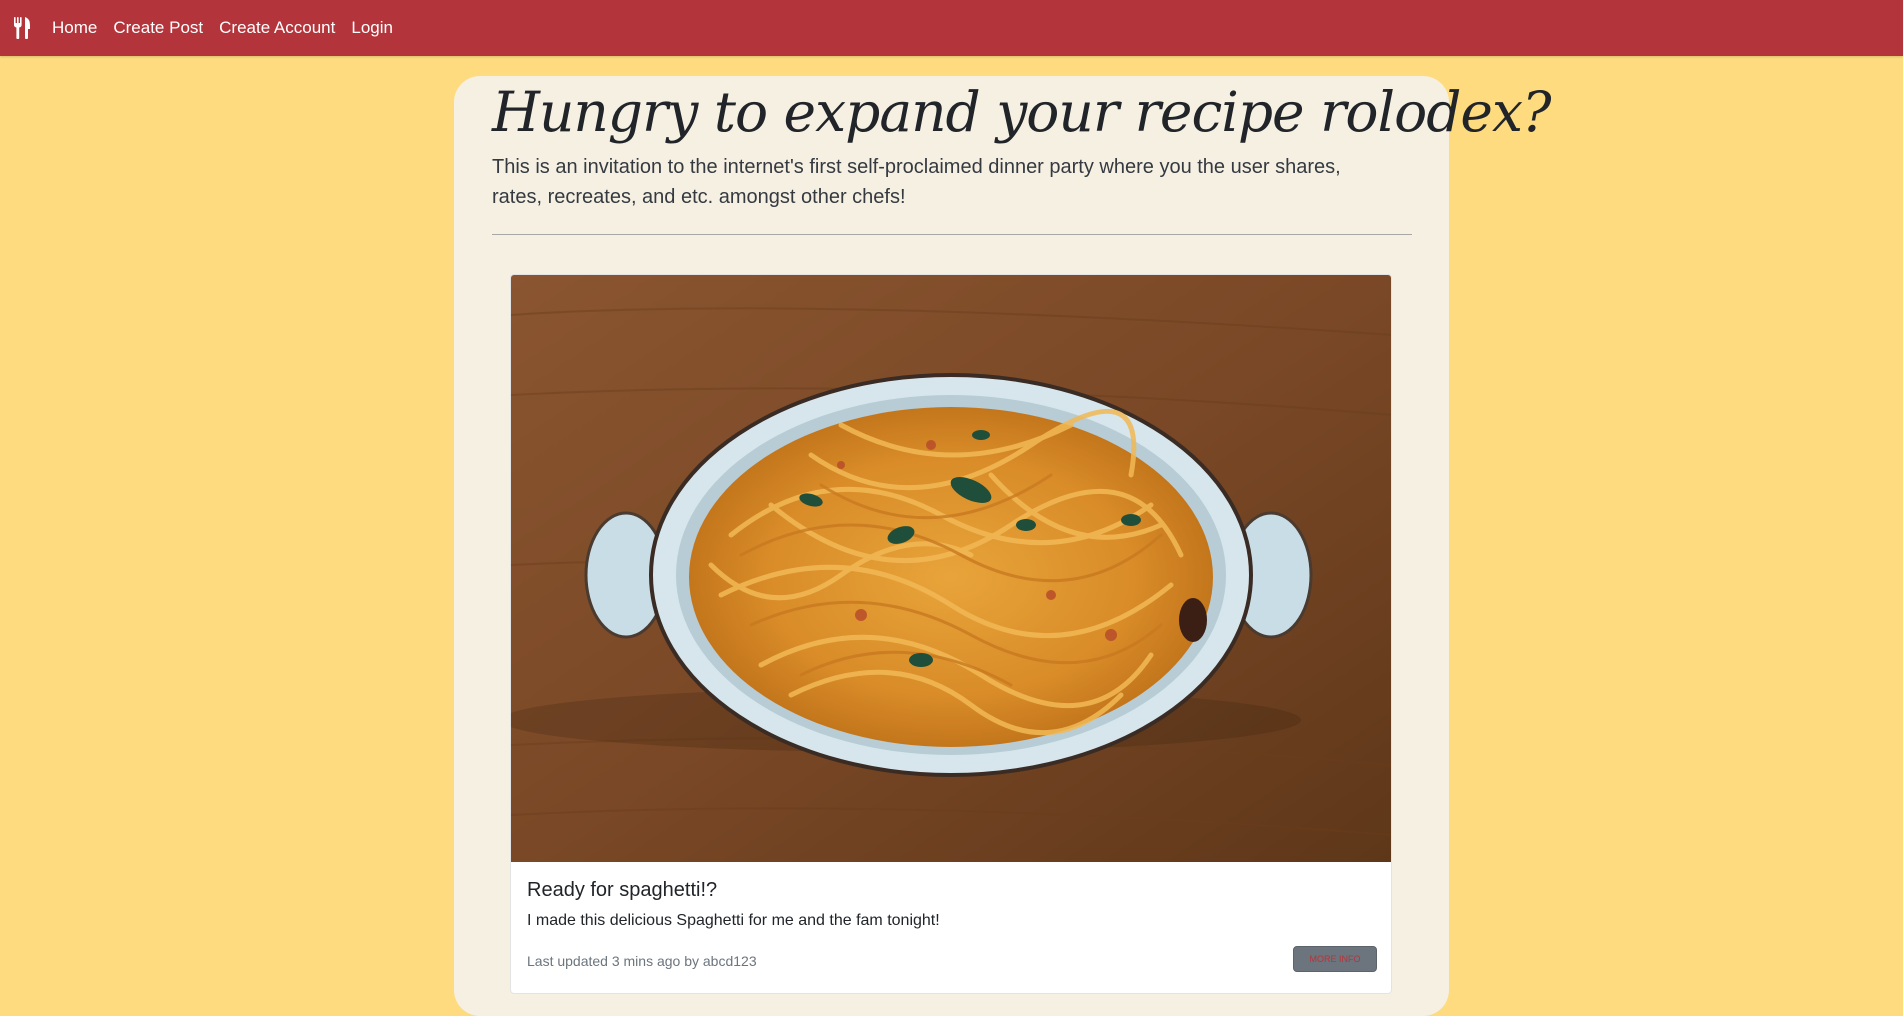 This screenshot has height=1016, width=1903. What do you see at coordinates (622, 890) in the screenshot?
I see `post-title: Ready for spaghetti!?` at bounding box center [622, 890].